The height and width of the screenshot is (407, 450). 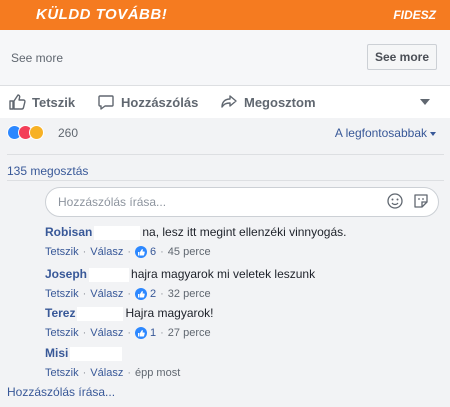 What do you see at coordinates (68, 232) in the screenshot?
I see `comment-author: Robisan` at bounding box center [68, 232].